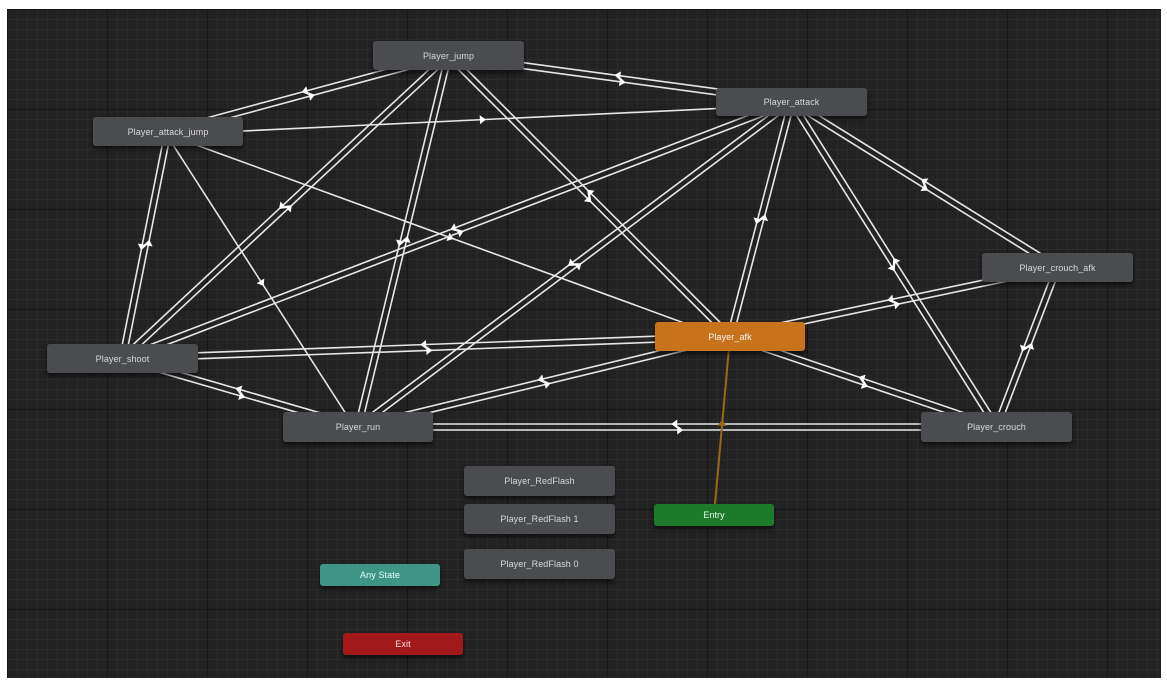  I want to click on state-label: Player_run, so click(358, 427).